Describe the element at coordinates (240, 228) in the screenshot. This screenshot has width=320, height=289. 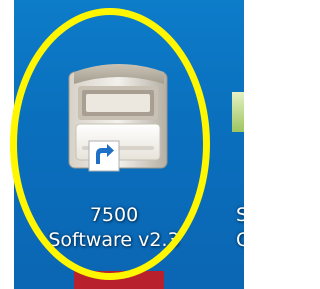
I see `partial-icon-label: S C` at that location.